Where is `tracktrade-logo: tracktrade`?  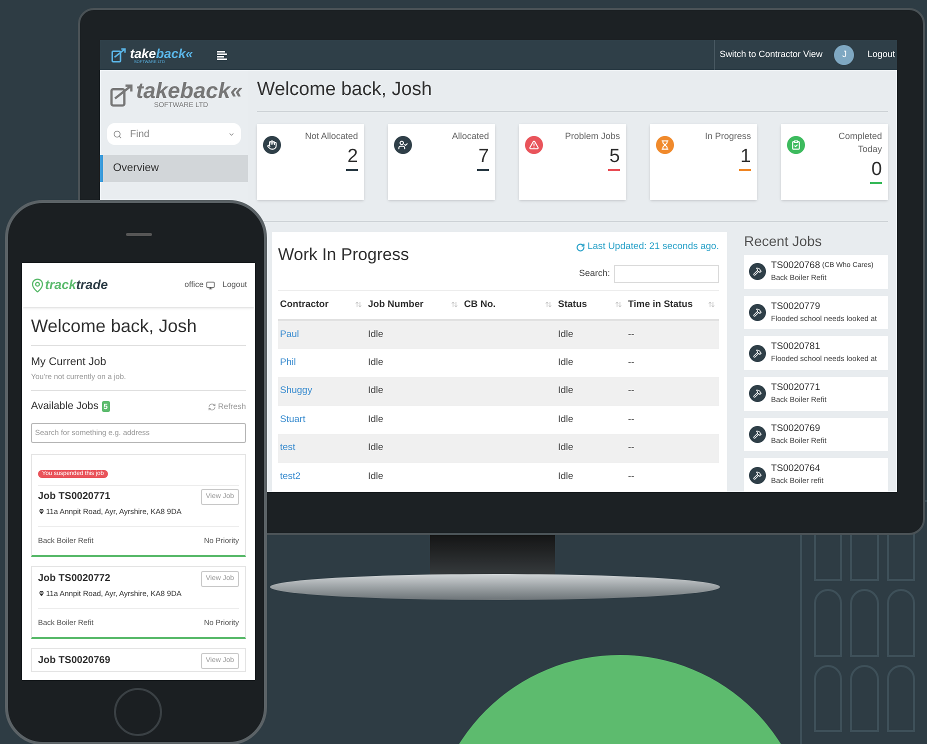
tracktrade-logo: tracktrade is located at coordinates (76, 285).